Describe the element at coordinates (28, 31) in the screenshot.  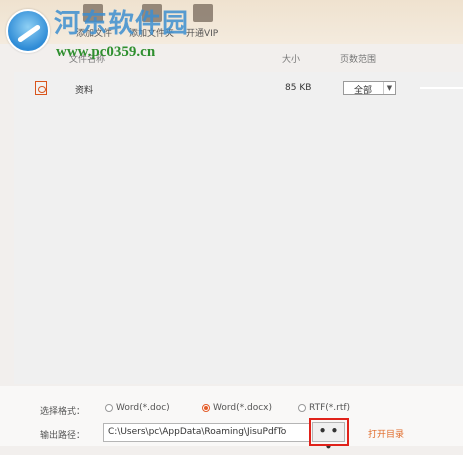
I see `watermark-logo-icon` at that location.